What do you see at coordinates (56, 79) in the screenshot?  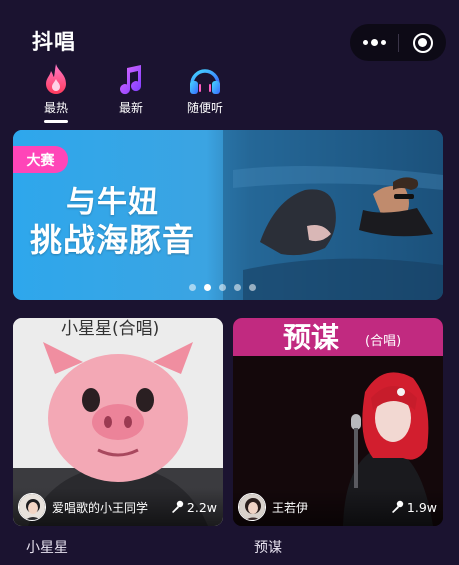 I see `flame-icon` at bounding box center [56, 79].